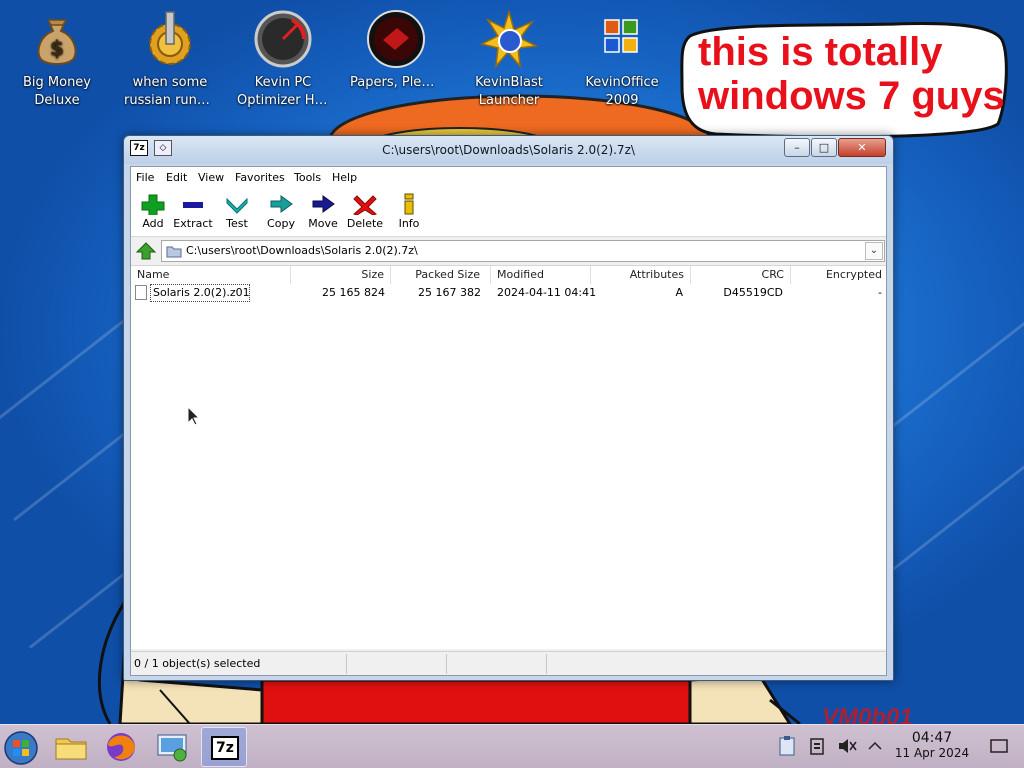 The height and width of the screenshot is (768, 1024). I want to click on extract-label: Extract, so click(193, 223).